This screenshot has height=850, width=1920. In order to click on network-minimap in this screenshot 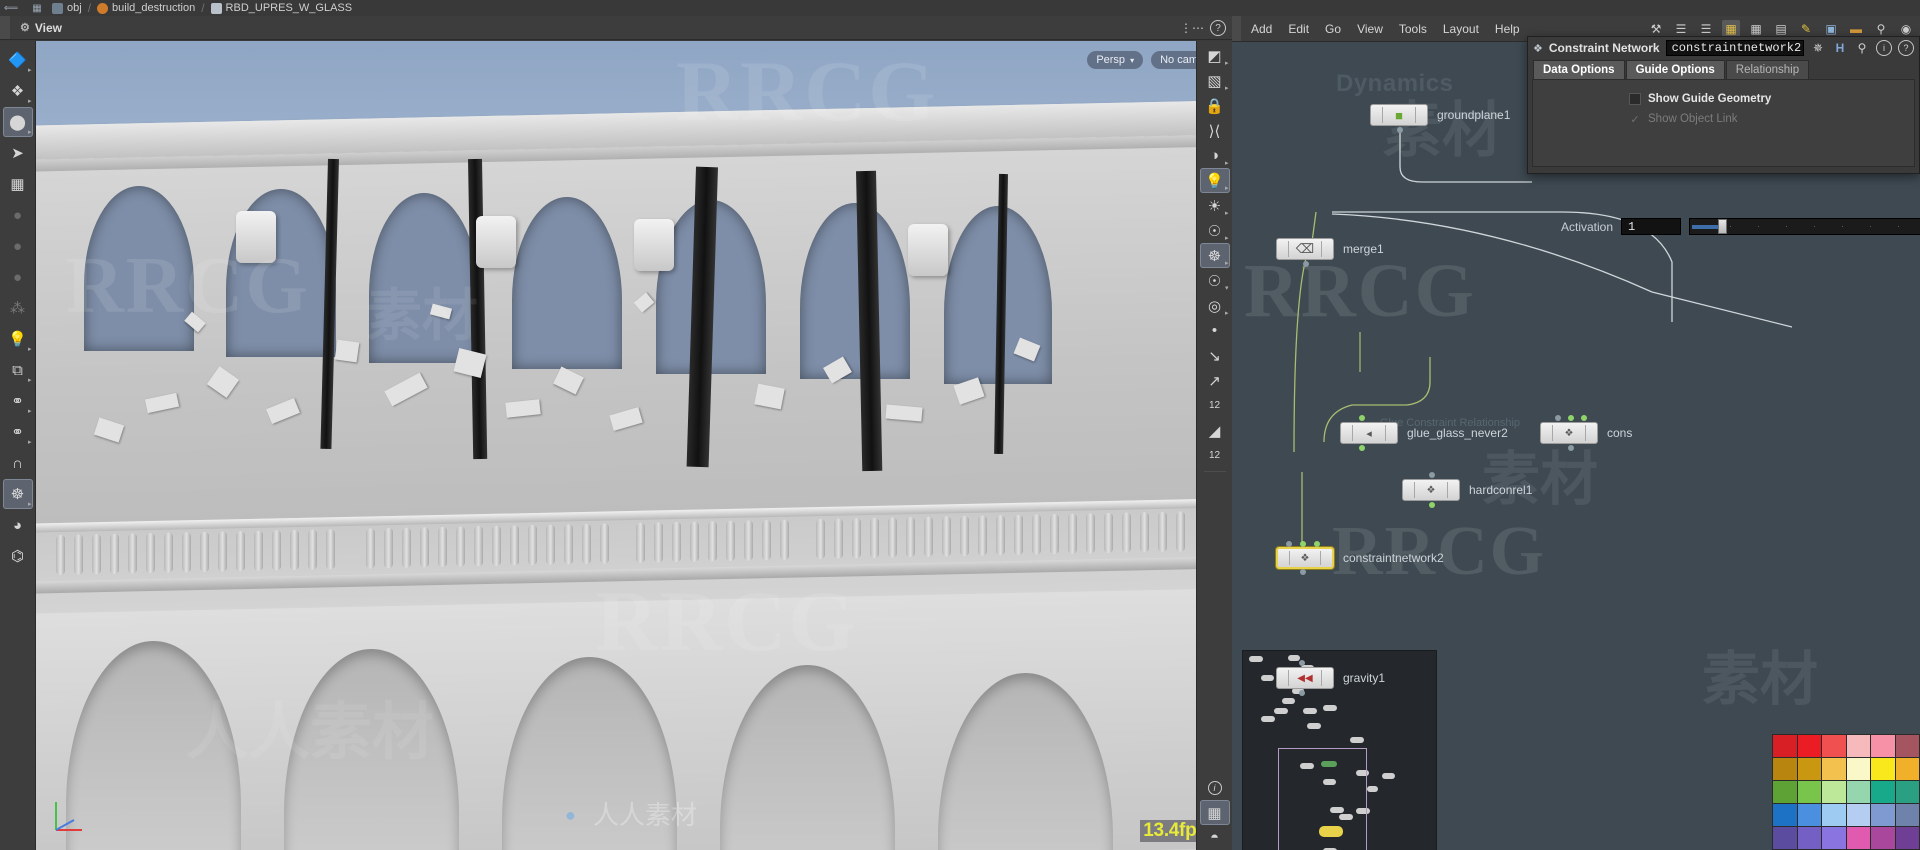, I will do `click(1339, 750)`.